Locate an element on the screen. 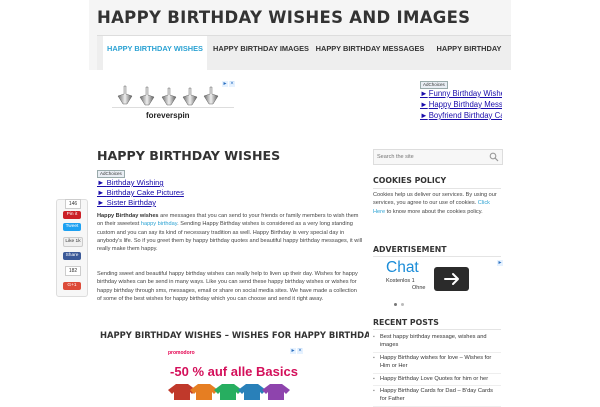  chat-ad-button is located at coordinates (451, 279).